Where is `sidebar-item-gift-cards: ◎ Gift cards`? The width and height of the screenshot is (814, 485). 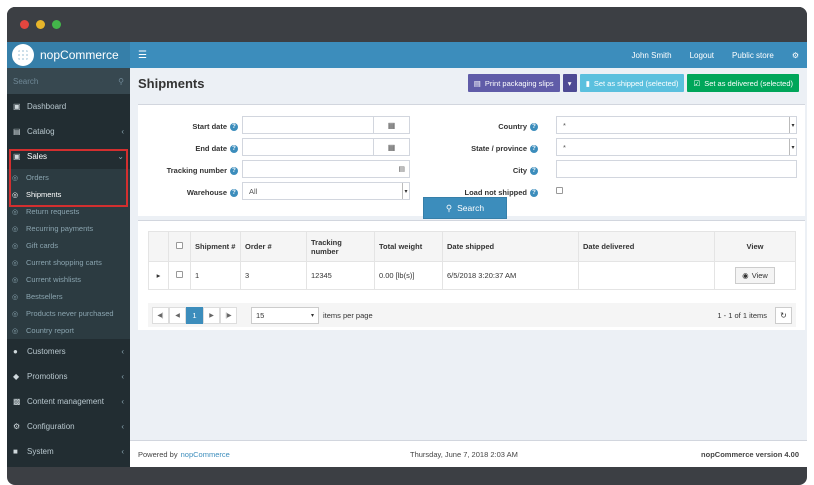 sidebar-item-gift-cards: ◎ Gift cards is located at coordinates (68, 245).